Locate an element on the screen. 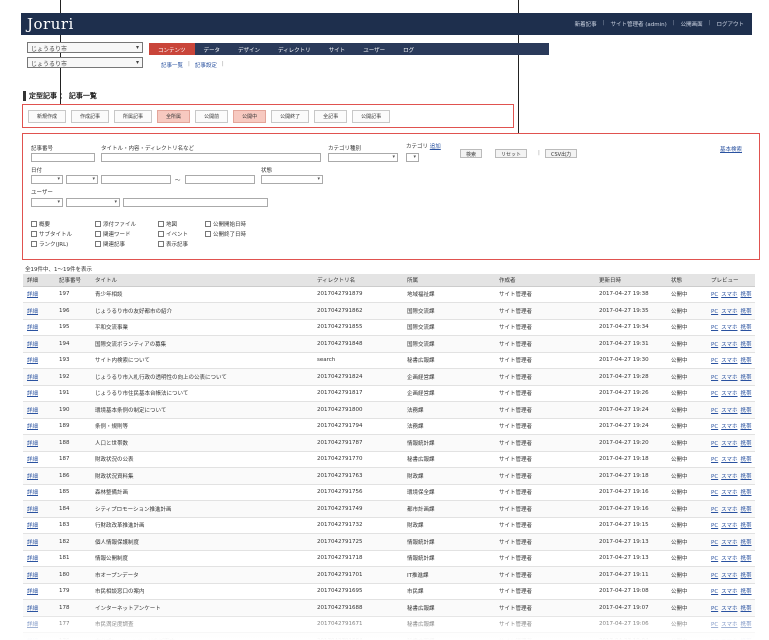  user-input is located at coordinates (195, 202).